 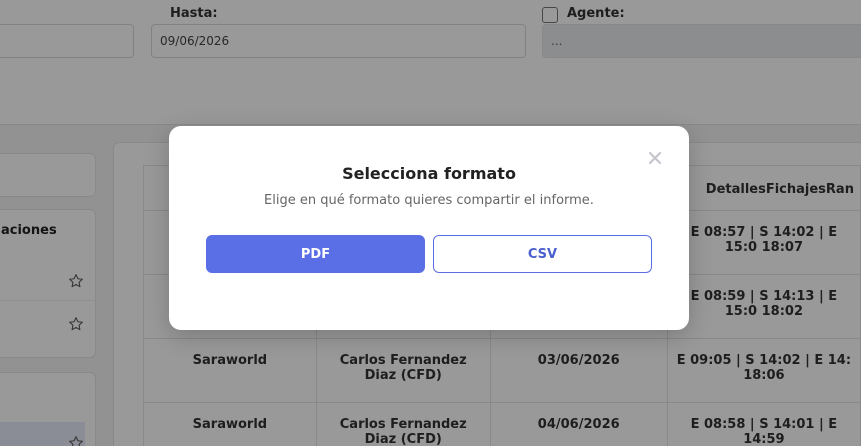 I want to click on csv-button: CSV, so click(x=542, y=254).